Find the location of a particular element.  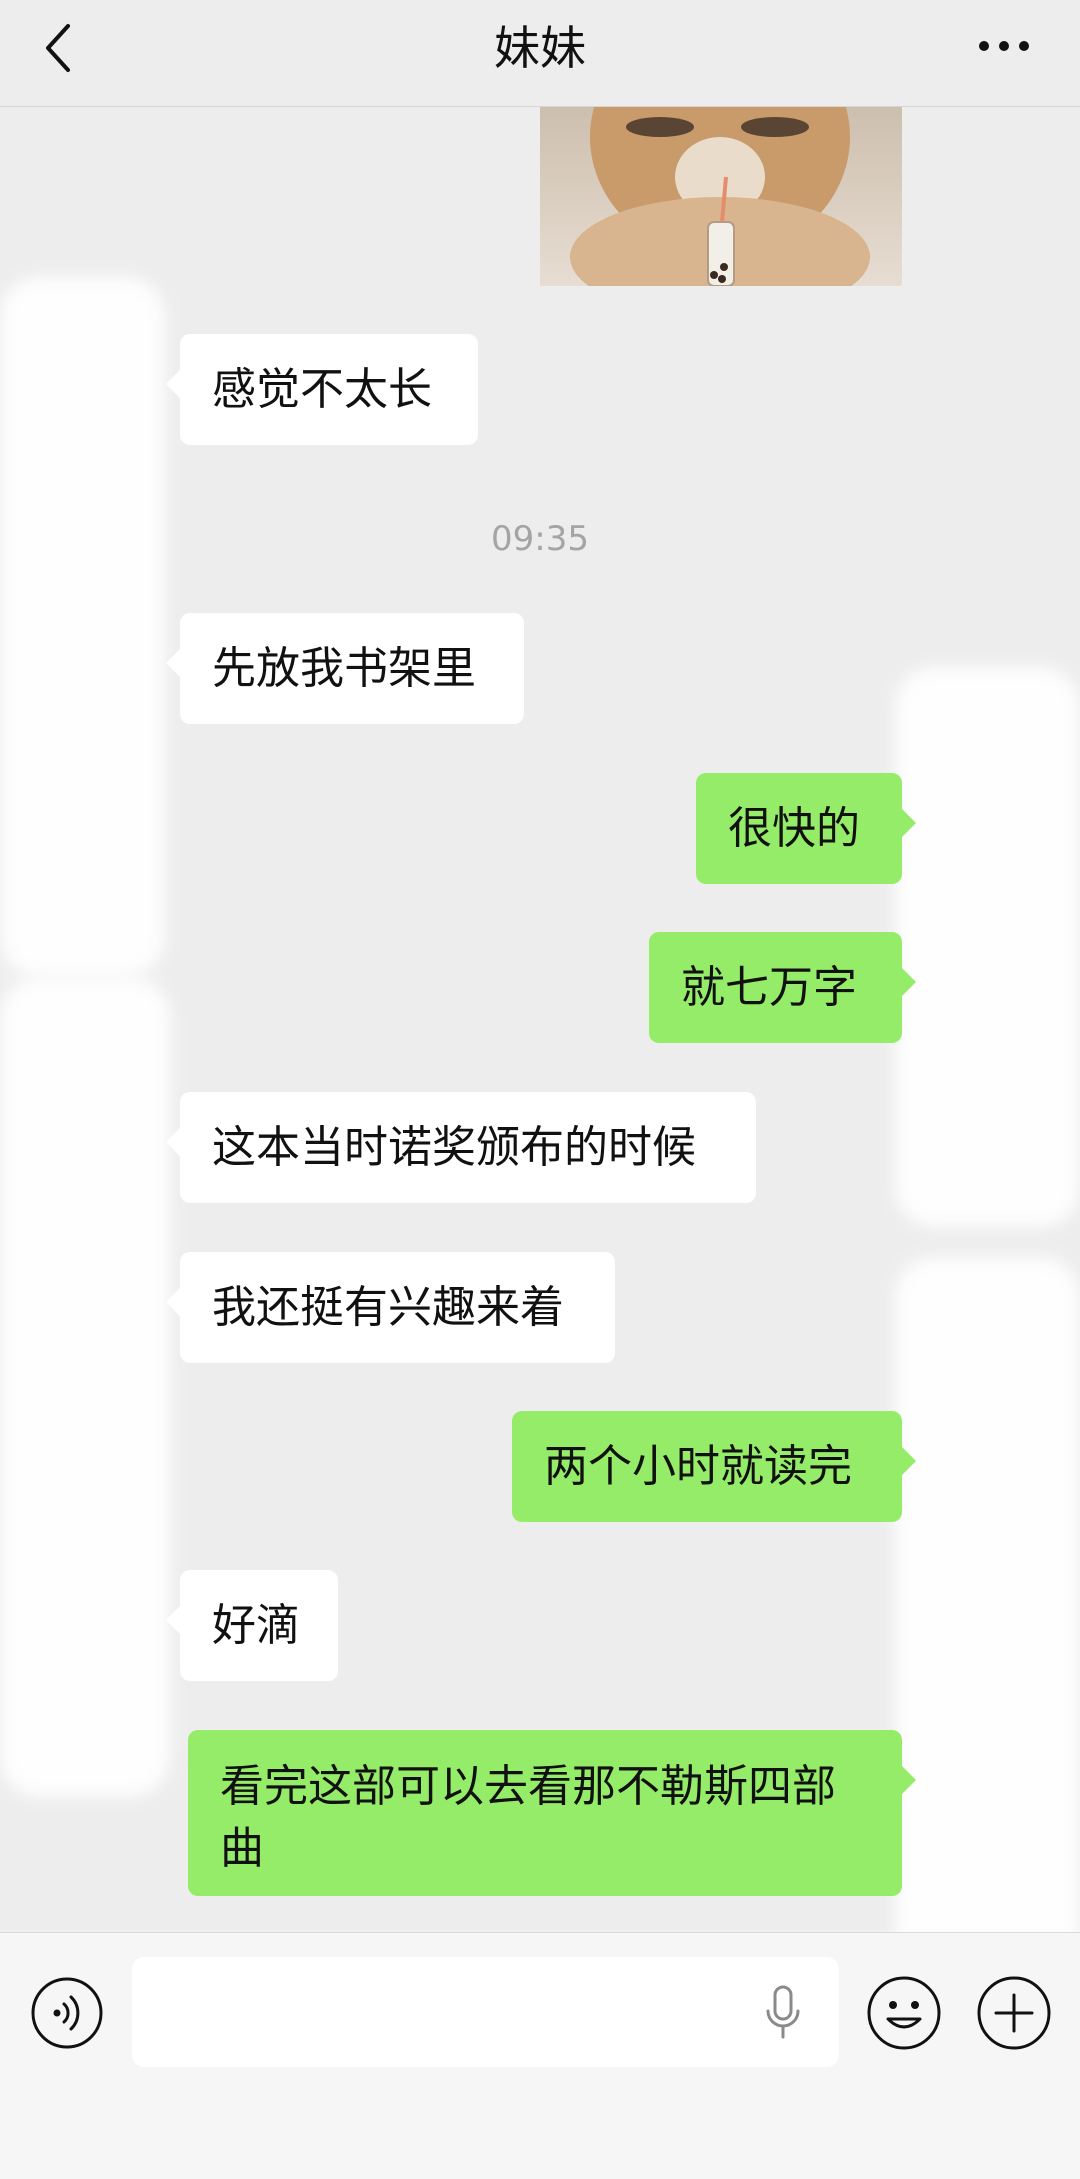

message-text-line: 看完这部可以去看那不勒斯四部 is located at coordinates (528, 1786).